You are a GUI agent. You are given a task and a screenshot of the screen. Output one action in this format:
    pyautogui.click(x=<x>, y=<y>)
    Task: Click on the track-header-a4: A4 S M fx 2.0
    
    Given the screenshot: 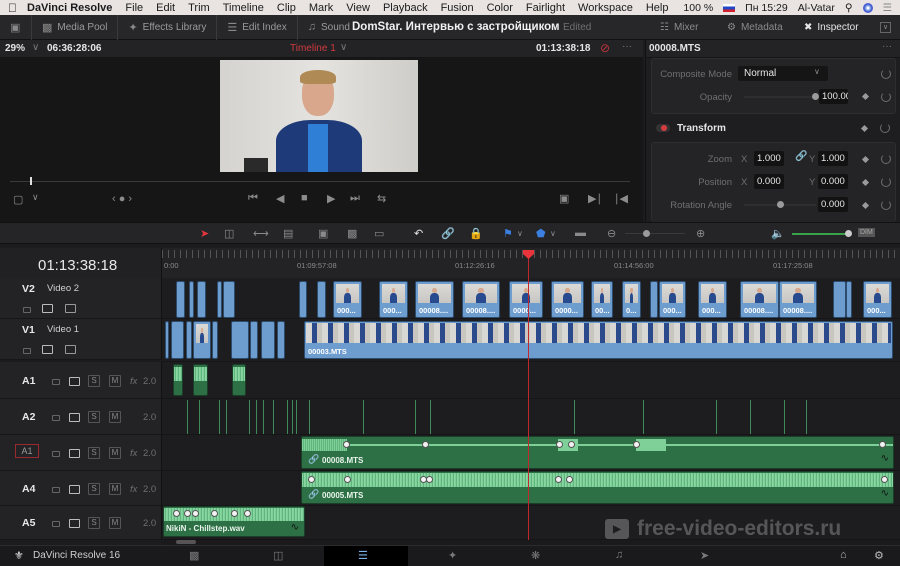 What is the action you would take?
    pyautogui.click(x=81, y=488)
    